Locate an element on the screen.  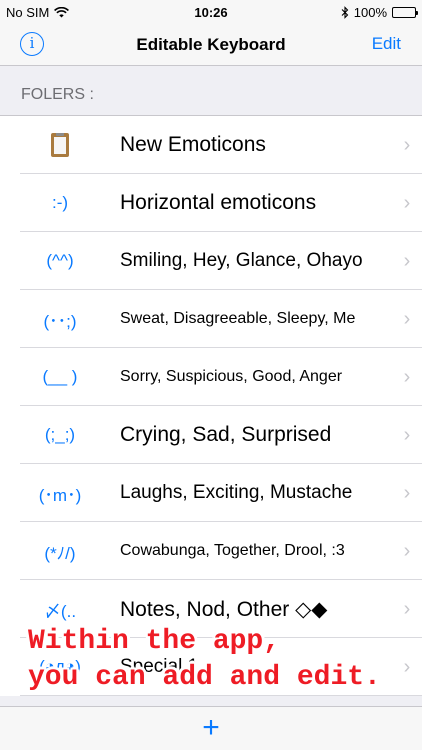
list-item: (･･;) Sweat, Disagreeable, Sleepy, Me › is located at coordinates (211, 319).